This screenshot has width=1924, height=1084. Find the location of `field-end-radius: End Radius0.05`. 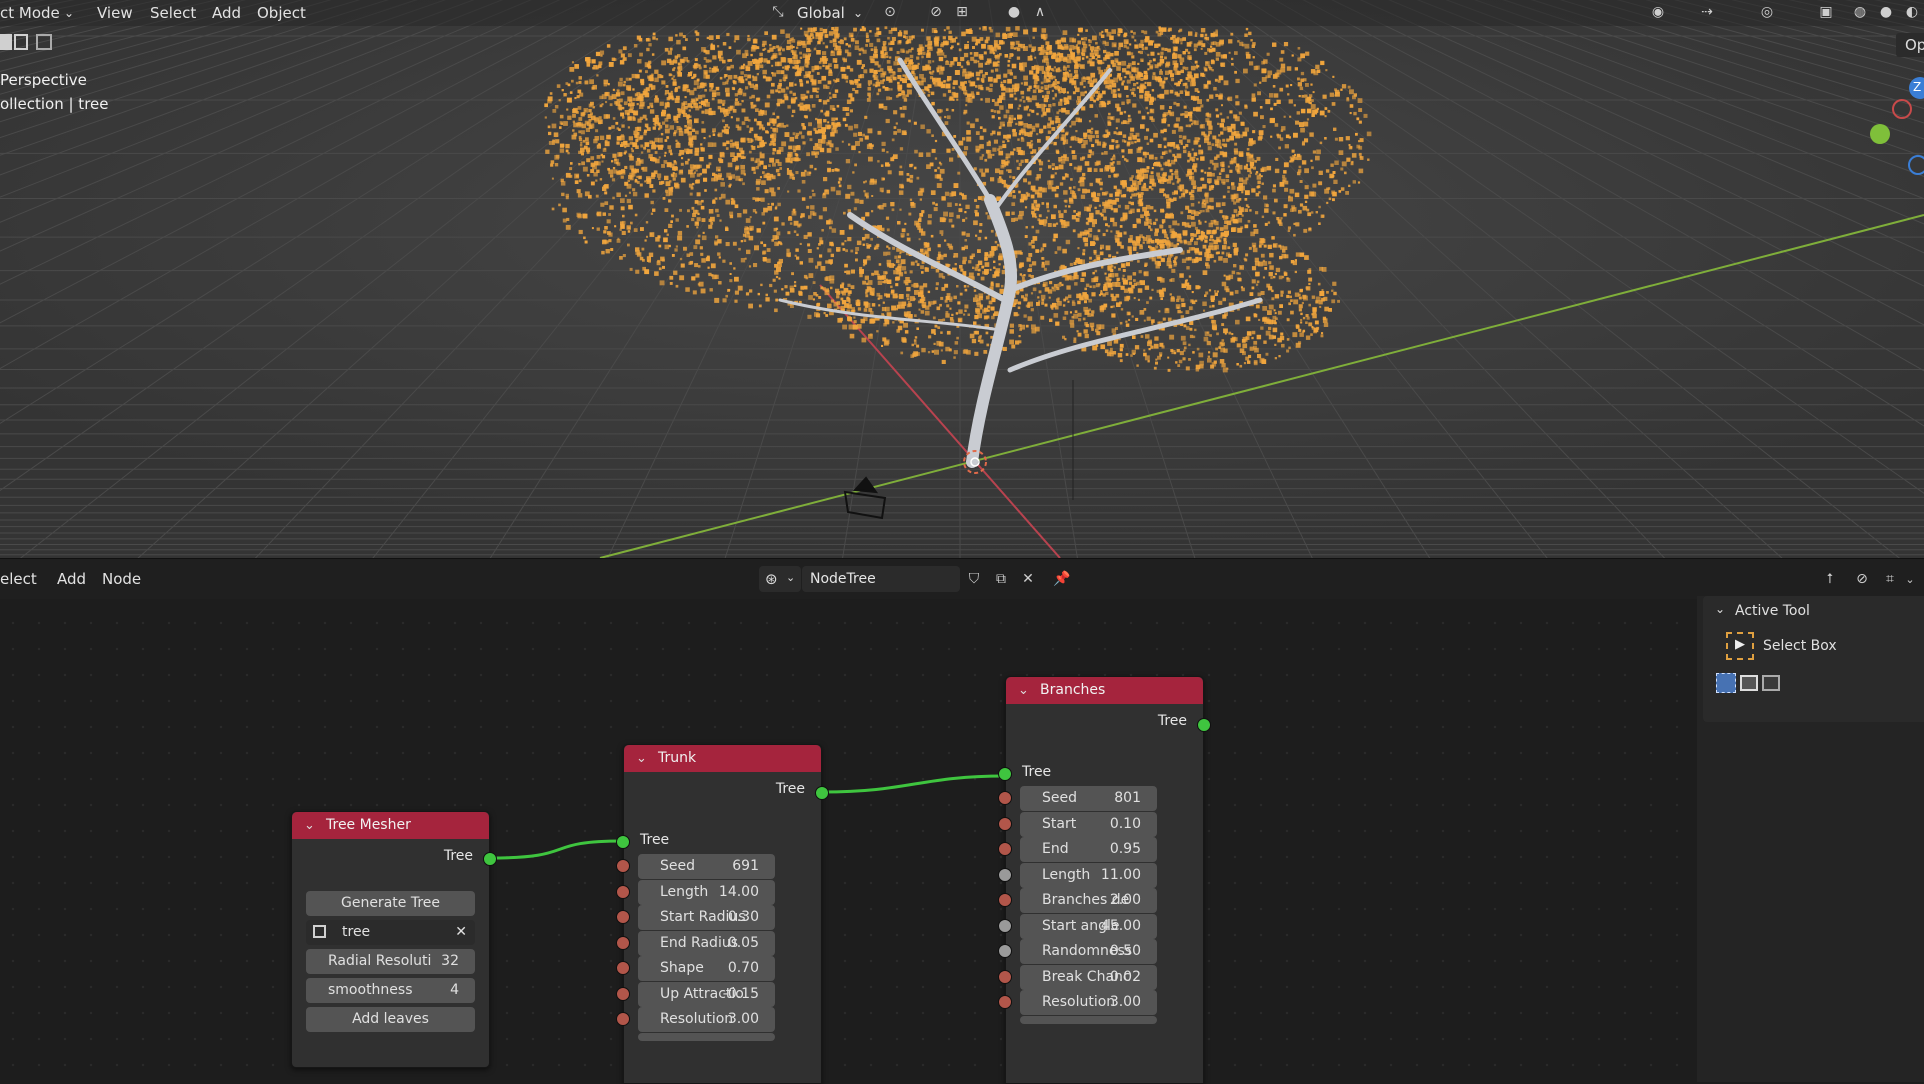

field-end-radius: End Radius0.05 is located at coordinates (706, 943).